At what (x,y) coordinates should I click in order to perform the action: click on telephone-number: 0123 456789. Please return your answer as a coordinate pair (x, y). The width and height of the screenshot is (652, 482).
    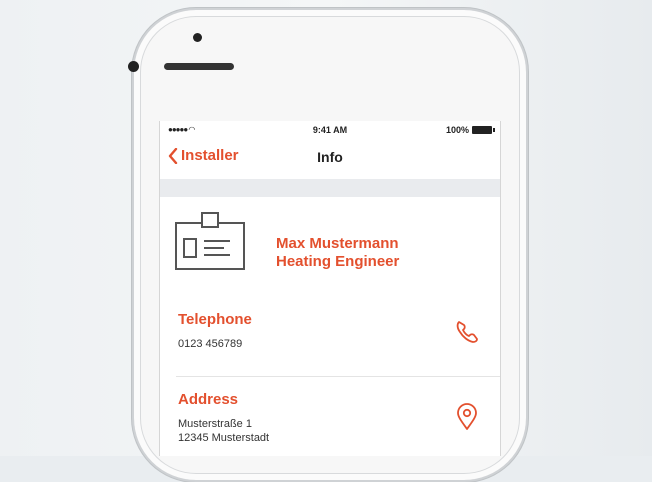
    Looking at the image, I should click on (210, 344).